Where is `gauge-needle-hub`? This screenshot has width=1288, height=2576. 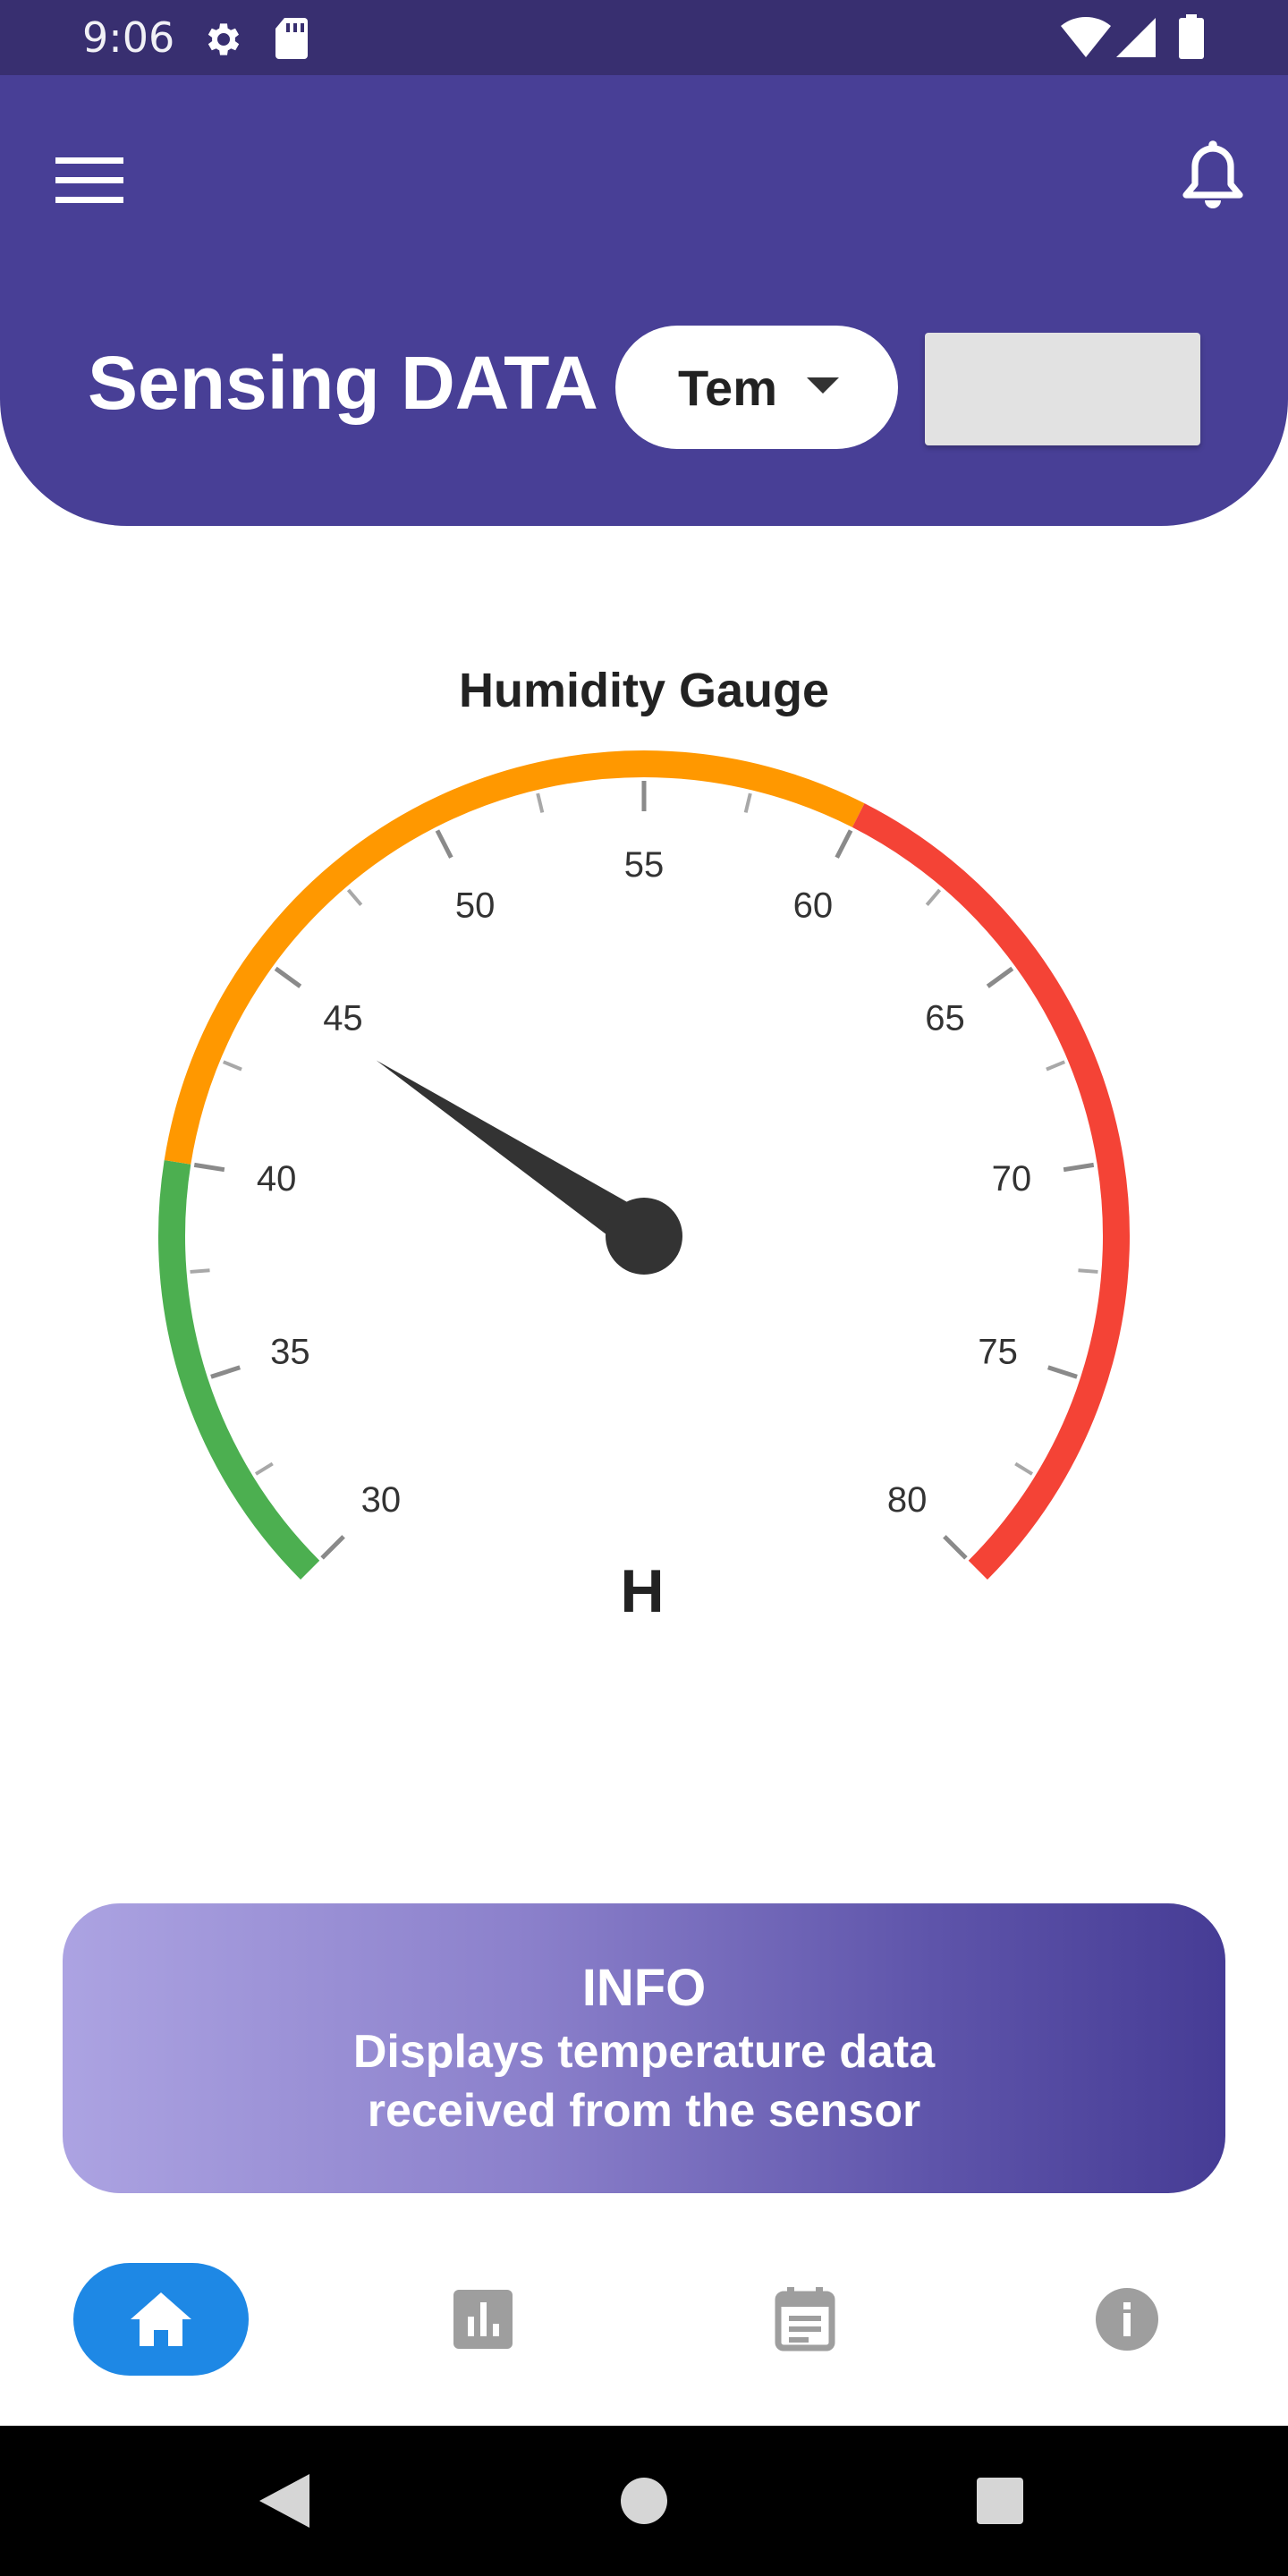
gauge-needle-hub is located at coordinates (644, 1236).